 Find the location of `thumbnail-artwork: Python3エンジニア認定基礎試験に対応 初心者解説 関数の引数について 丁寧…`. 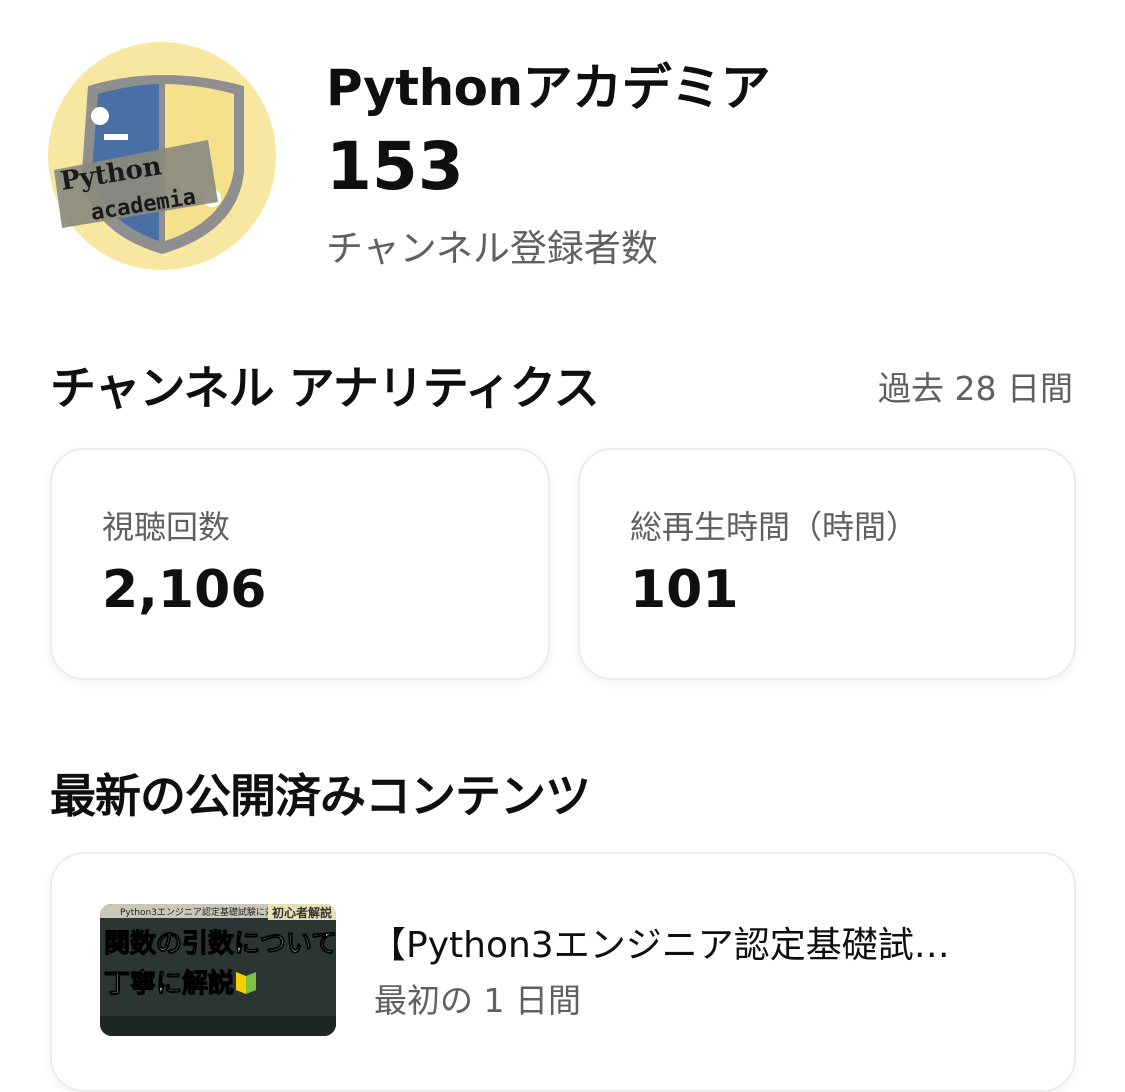

thumbnail-artwork: Python3エンジニア認定基礎試験に対応 初心者解説 関数の引数について 丁寧… is located at coordinates (218, 970).